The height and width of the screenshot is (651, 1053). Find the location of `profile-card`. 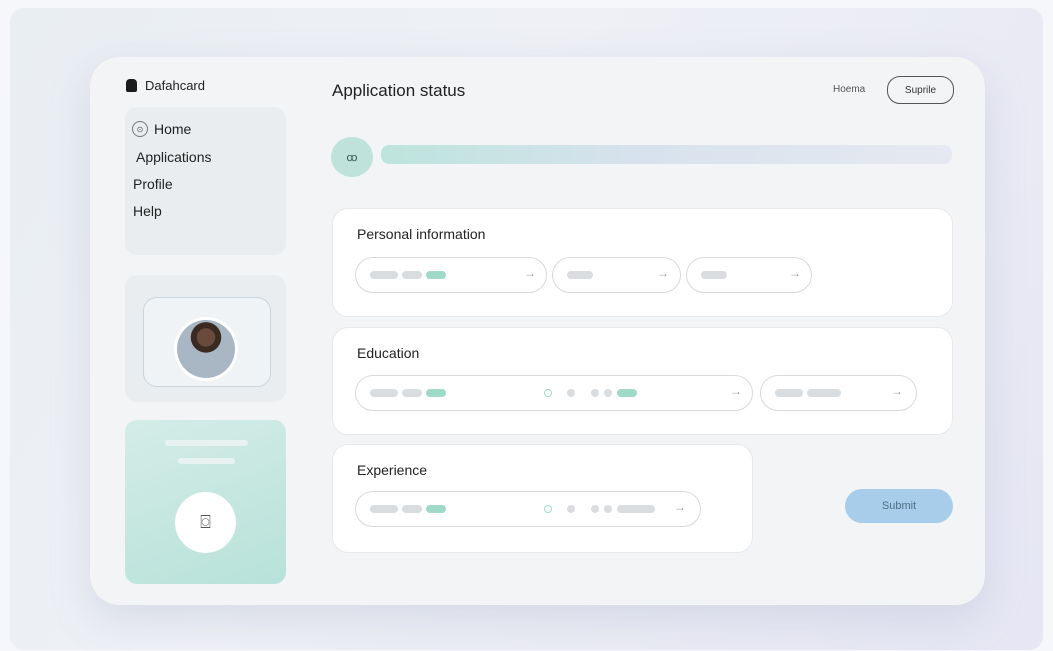

profile-card is located at coordinates (205, 338).